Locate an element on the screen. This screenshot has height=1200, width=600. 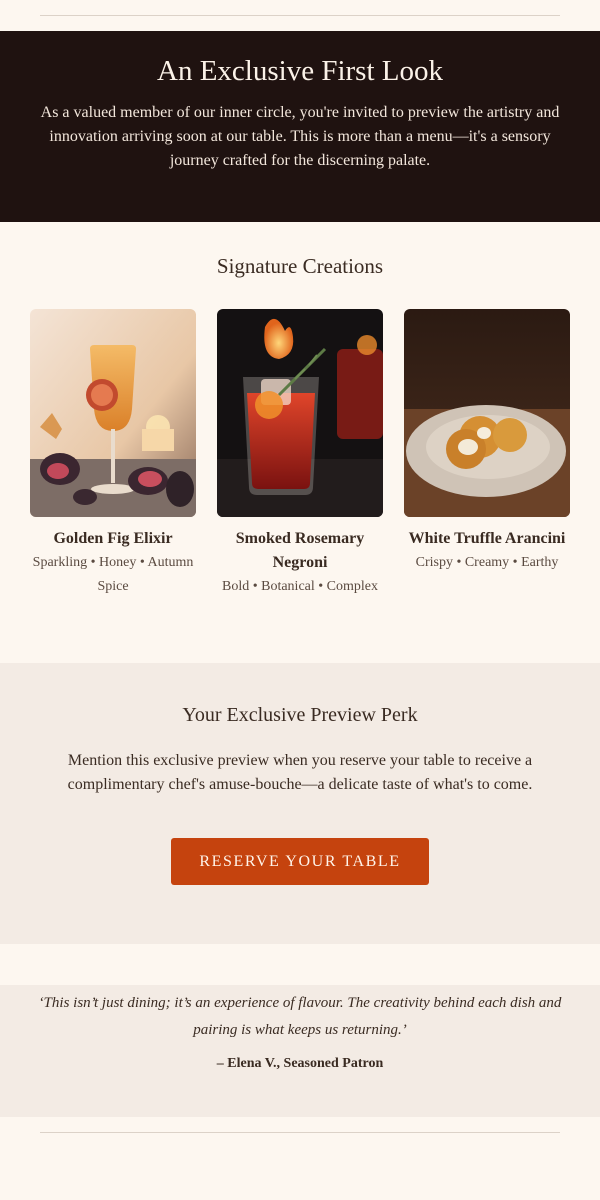
golden-fig-cocktail-photo is located at coordinates (113, 413).